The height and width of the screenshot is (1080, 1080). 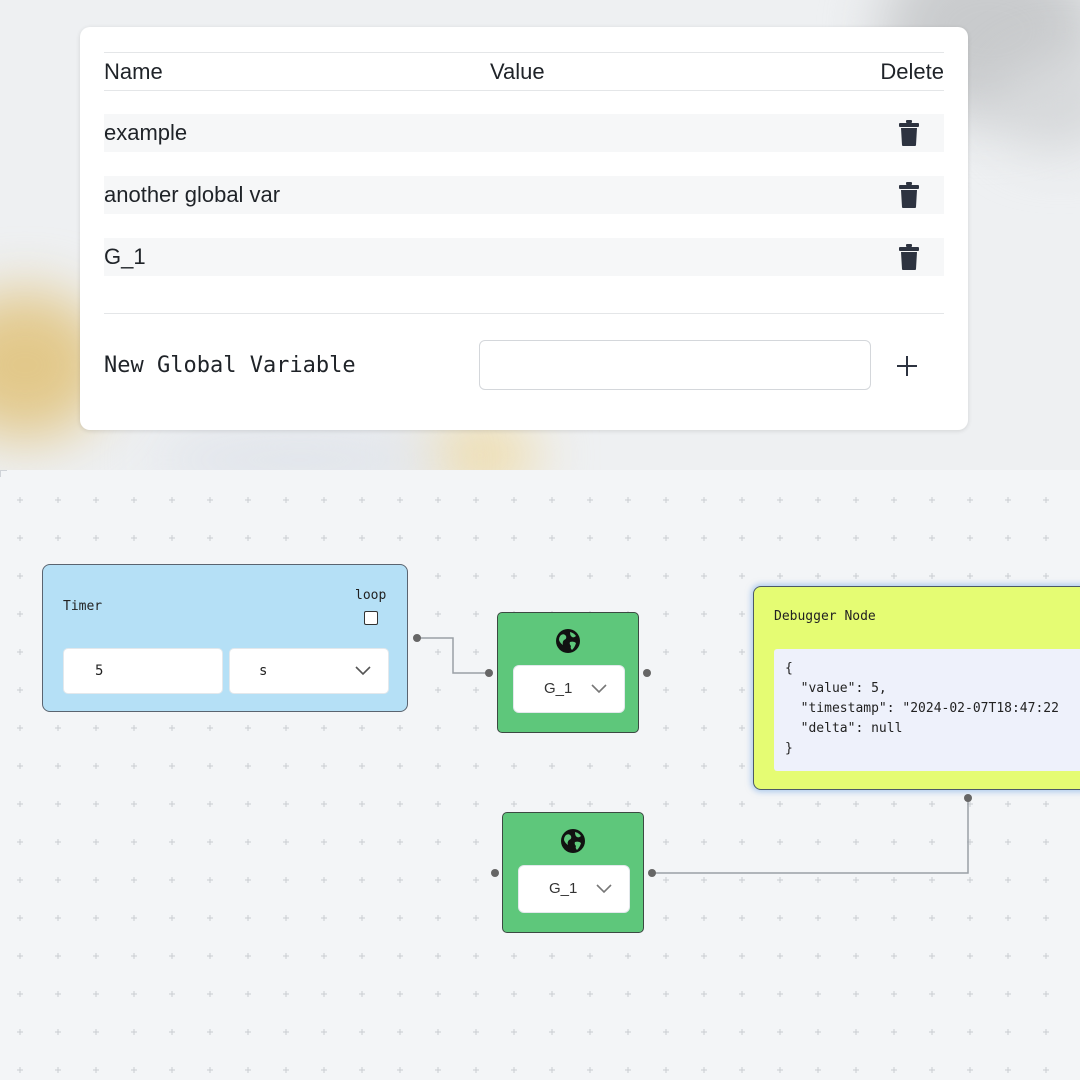 What do you see at coordinates (371, 595) in the screenshot?
I see `loop-label: loop` at bounding box center [371, 595].